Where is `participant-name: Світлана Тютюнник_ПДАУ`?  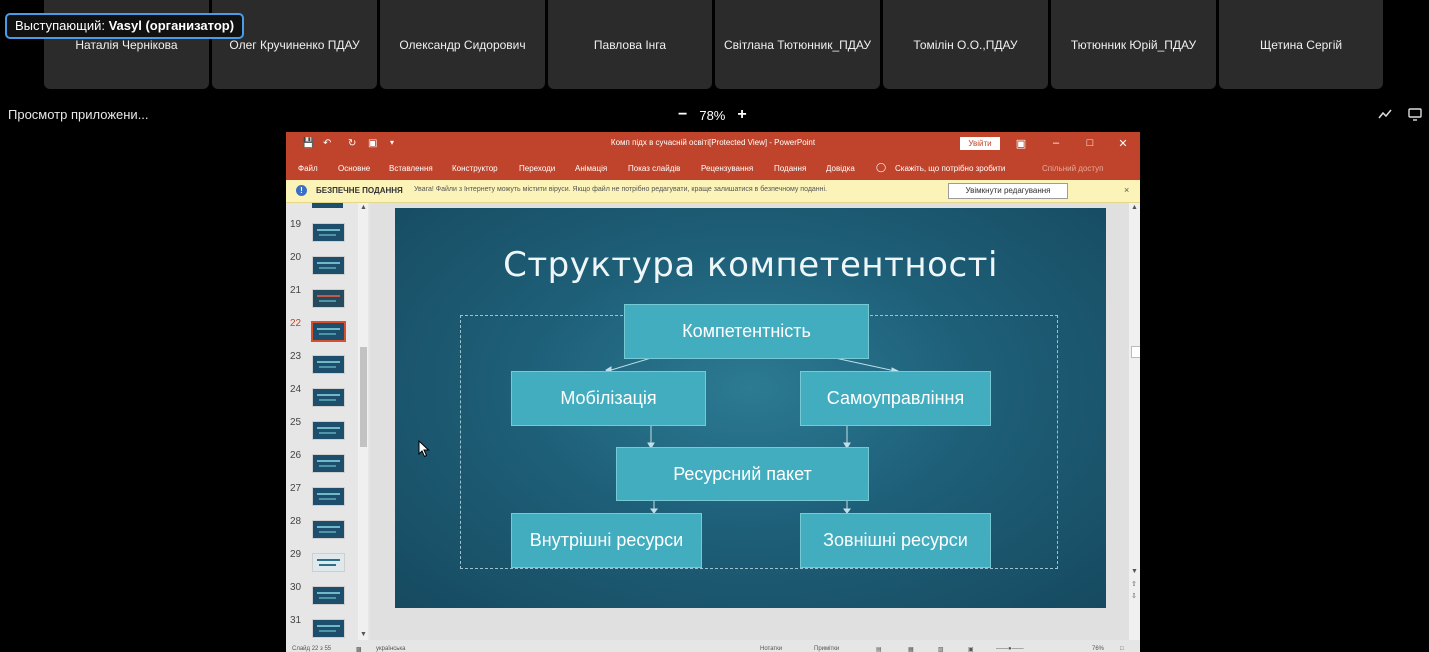
participant-name: Світлана Тютюнник_ПДАУ is located at coordinates (797, 44).